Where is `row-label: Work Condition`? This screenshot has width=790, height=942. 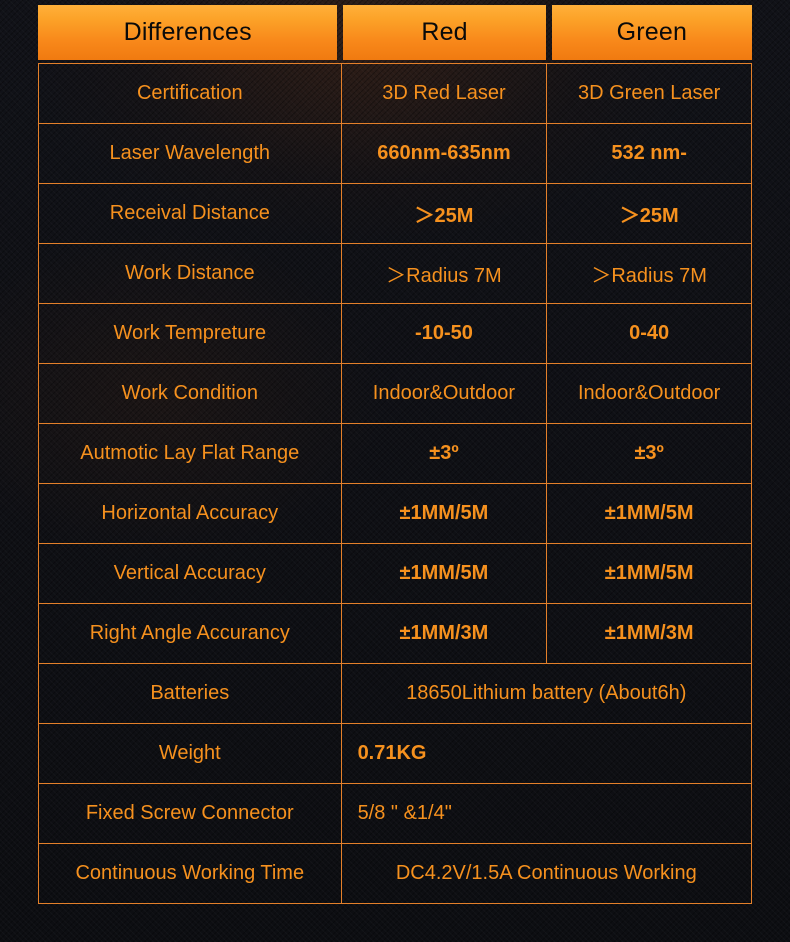
row-label: Work Condition is located at coordinates (190, 394).